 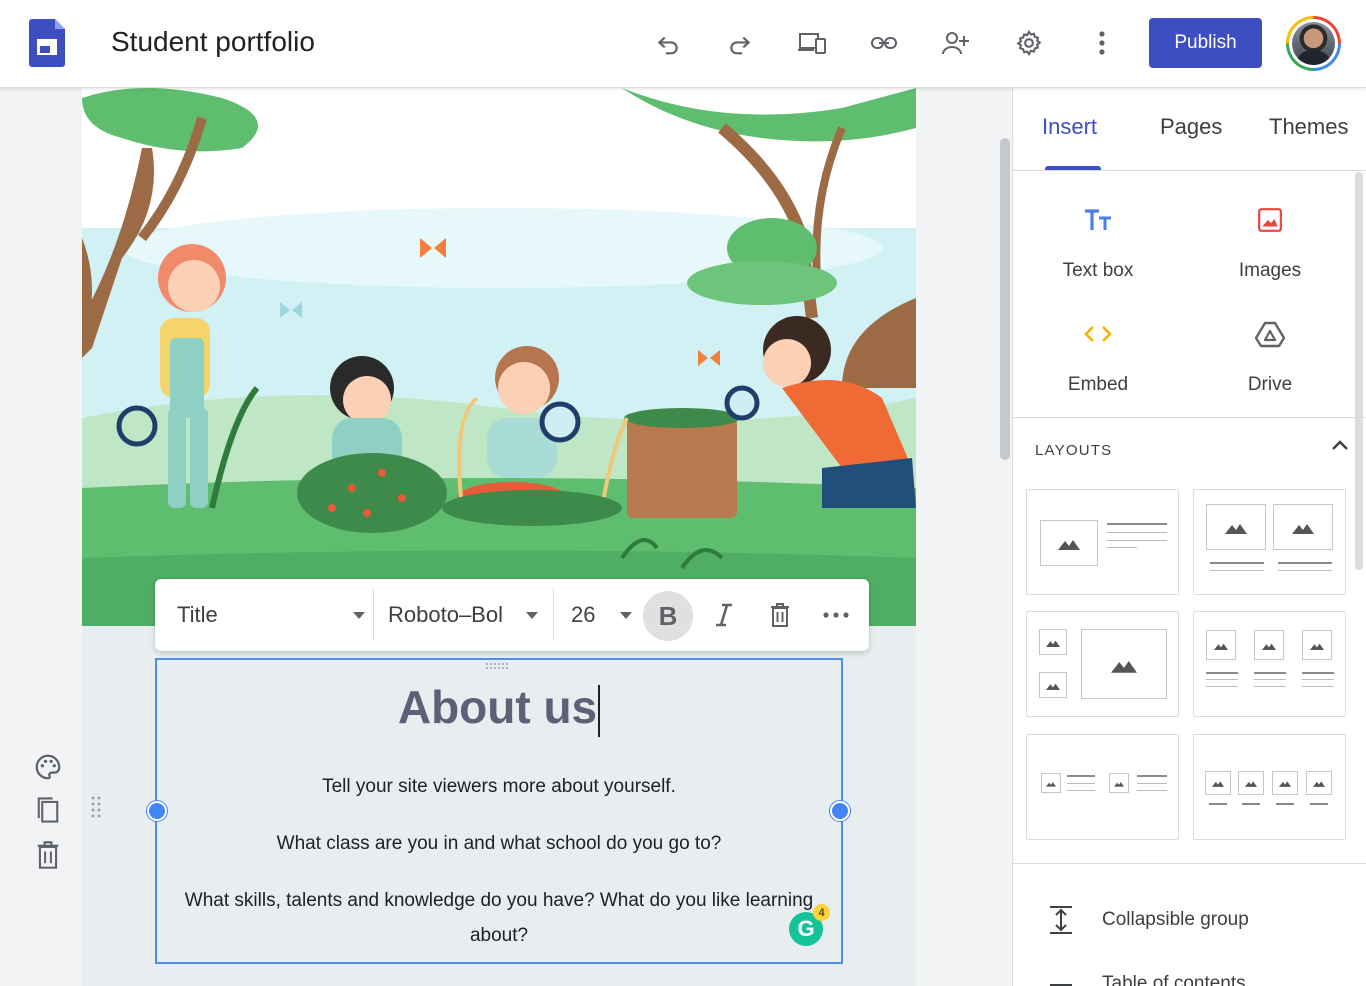 I want to click on toc-icon, so click(x=1061, y=985).